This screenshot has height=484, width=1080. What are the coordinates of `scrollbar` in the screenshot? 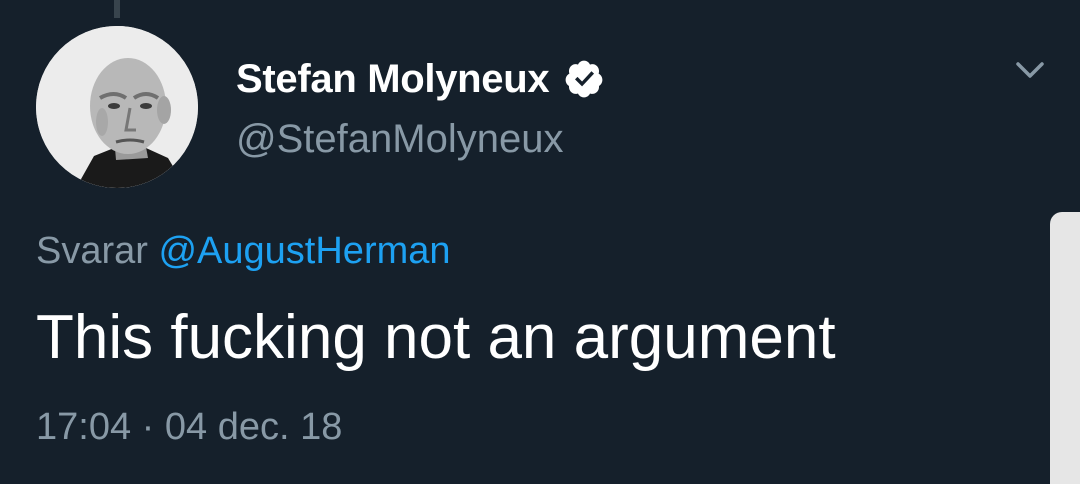 It's located at (1065, 348).